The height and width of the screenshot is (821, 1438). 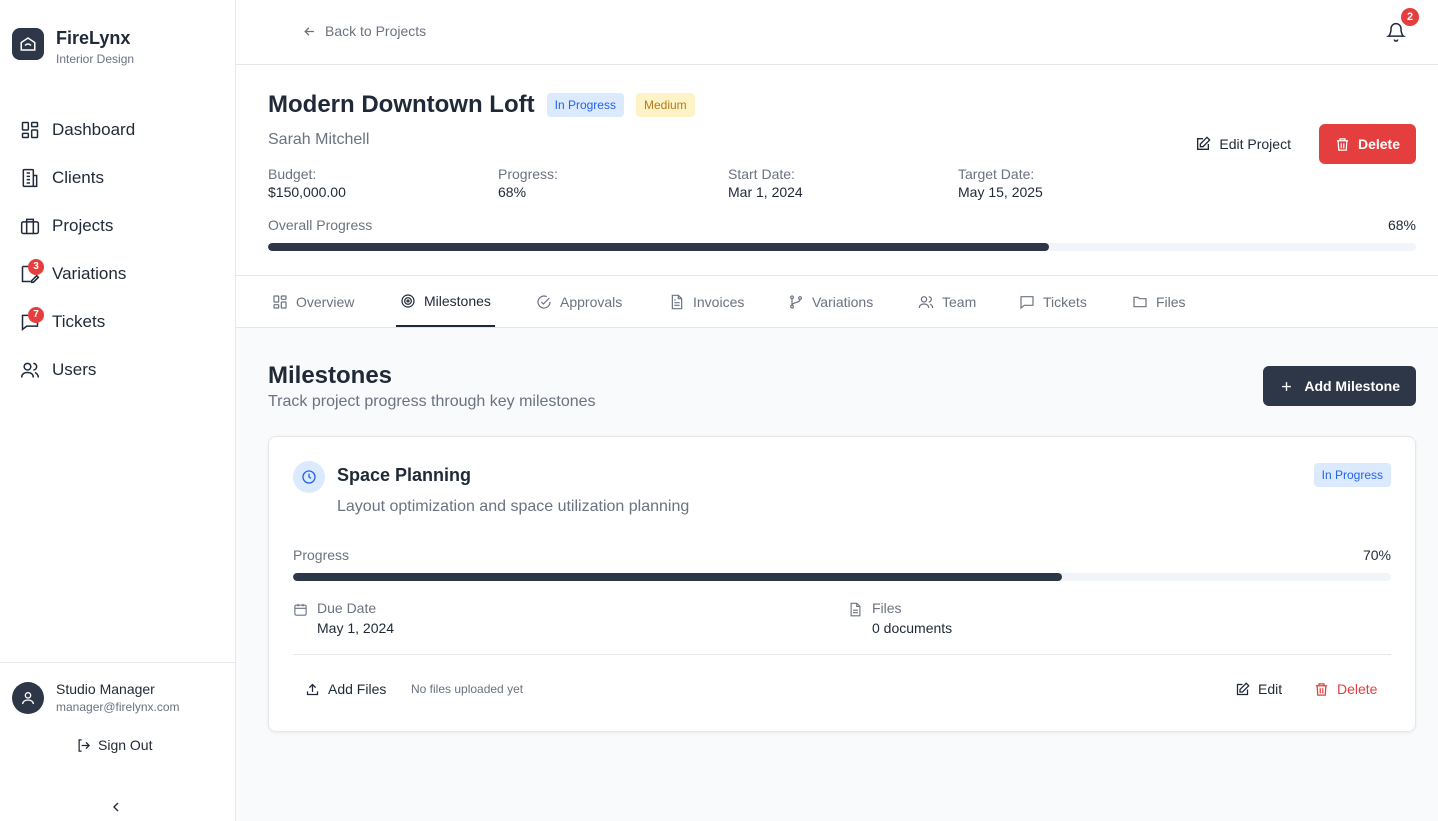 I want to click on stat-start-date: Start Date: Mar 1, 2024, so click(x=843, y=183).